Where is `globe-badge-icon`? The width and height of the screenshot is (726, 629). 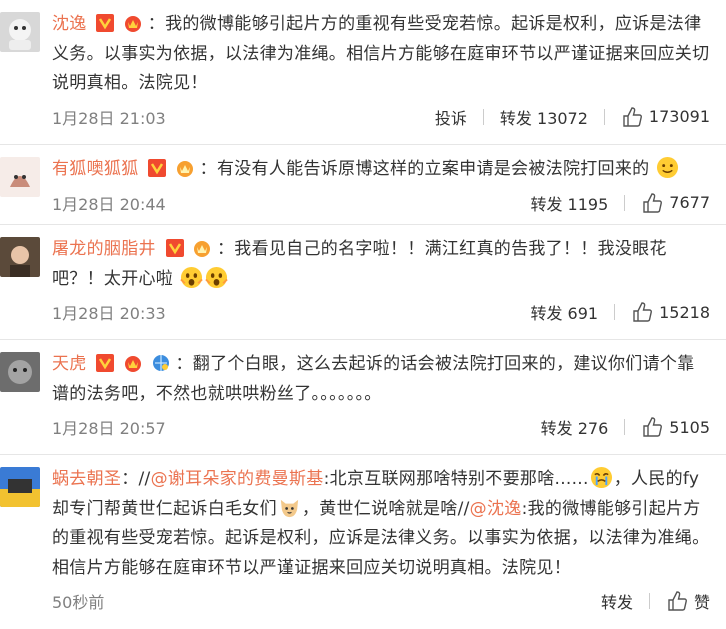 globe-badge-icon is located at coordinates (160, 363).